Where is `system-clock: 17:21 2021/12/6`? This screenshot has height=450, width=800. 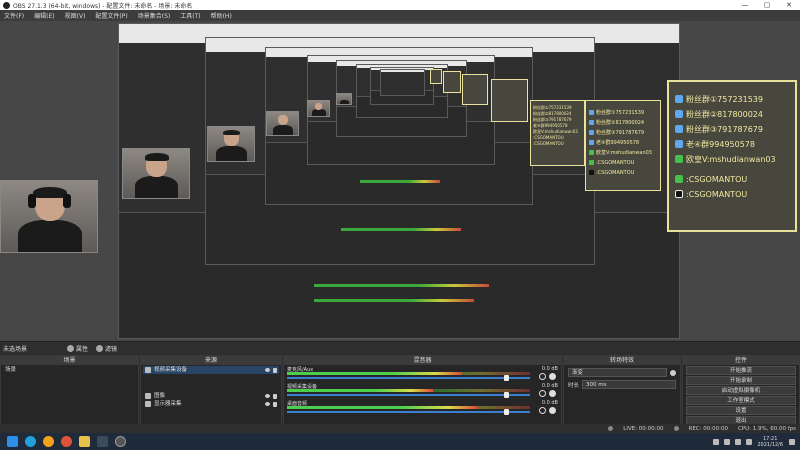 system-clock: 17:21 2021/12/6 is located at coordinates (770, 442).